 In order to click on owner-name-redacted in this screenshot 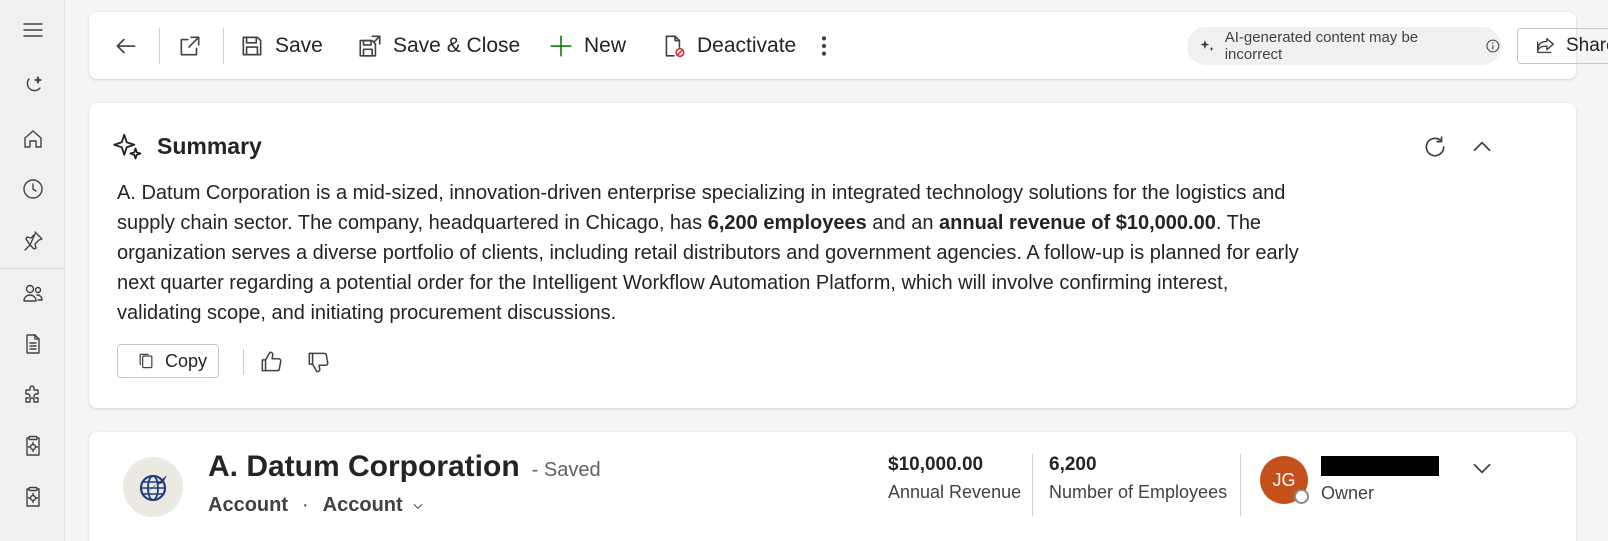, I will do `click(1380, 466)`.